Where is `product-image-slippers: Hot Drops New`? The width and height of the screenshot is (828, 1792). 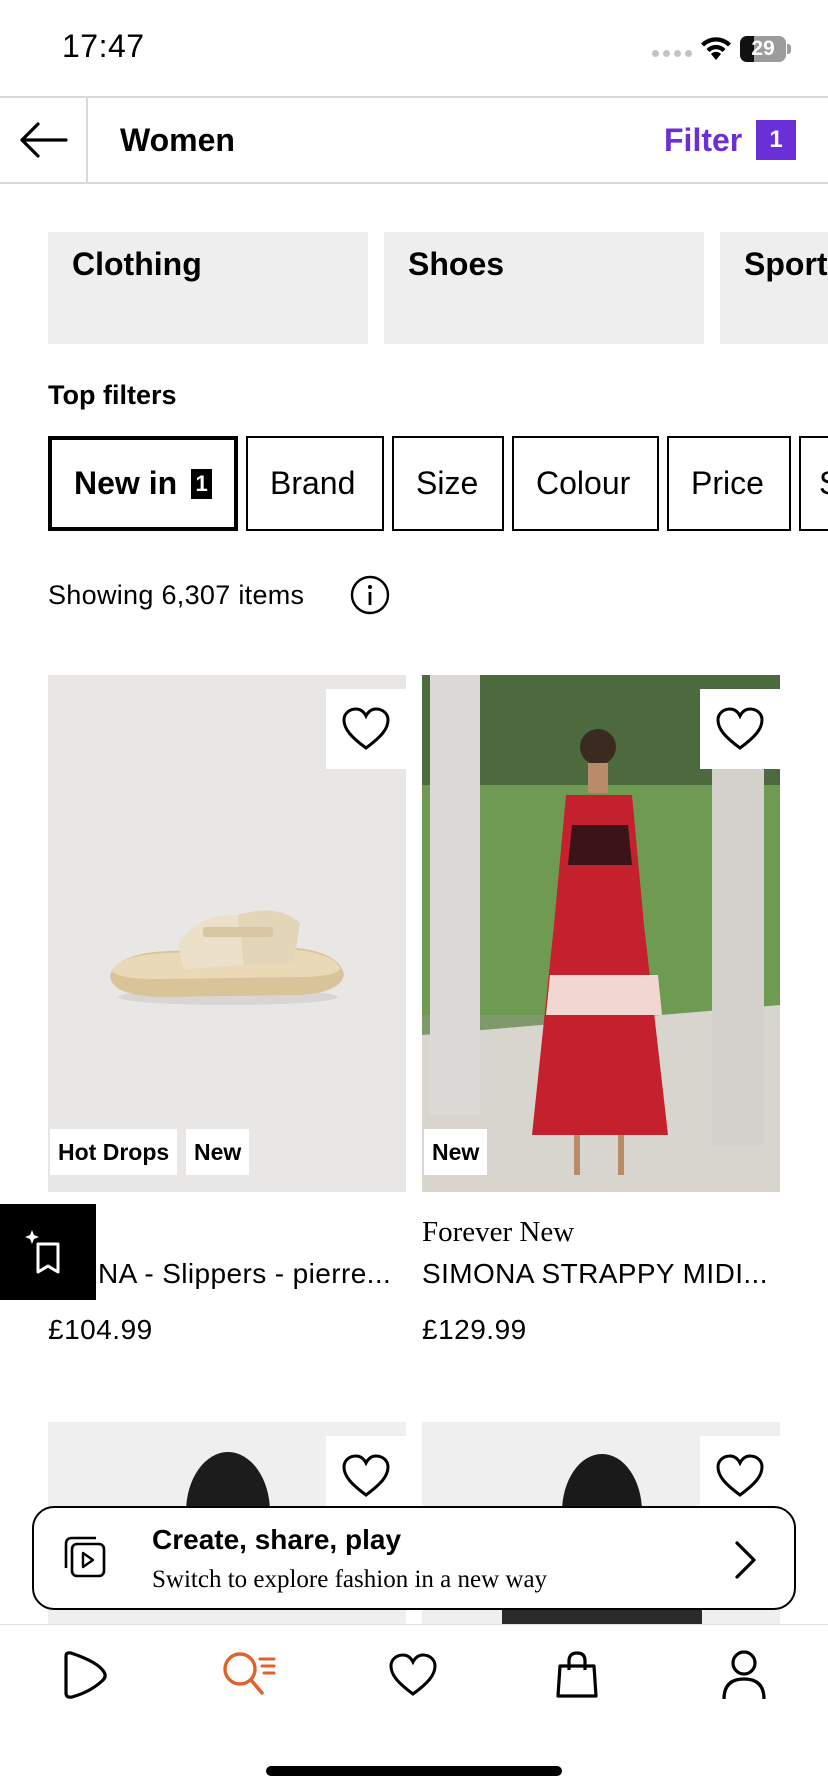
product-image-slippers: Hot Drops New is located at coordinates (227, 933).